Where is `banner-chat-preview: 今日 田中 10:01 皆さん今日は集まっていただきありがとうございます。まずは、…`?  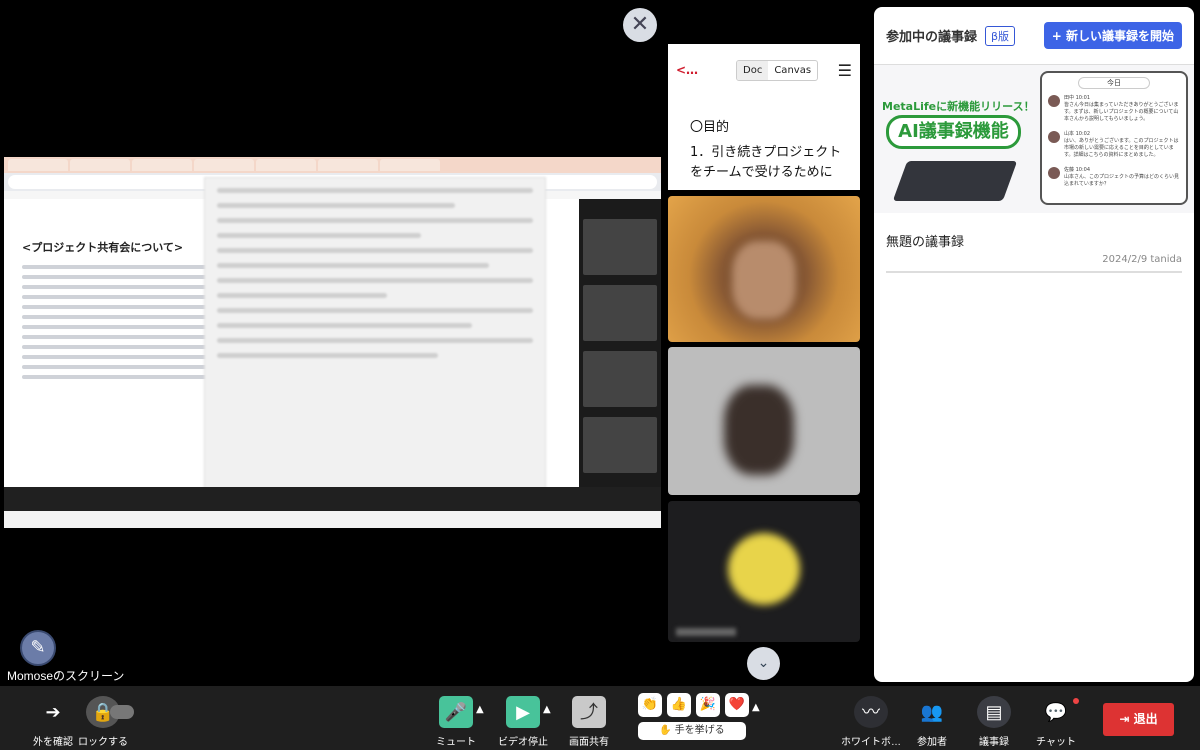 banner-chat-preview: 今日 田中 10:01 皆さん今日は集まっていただきありがとうございます。まずは、… is located at coordinates (1114, 138).